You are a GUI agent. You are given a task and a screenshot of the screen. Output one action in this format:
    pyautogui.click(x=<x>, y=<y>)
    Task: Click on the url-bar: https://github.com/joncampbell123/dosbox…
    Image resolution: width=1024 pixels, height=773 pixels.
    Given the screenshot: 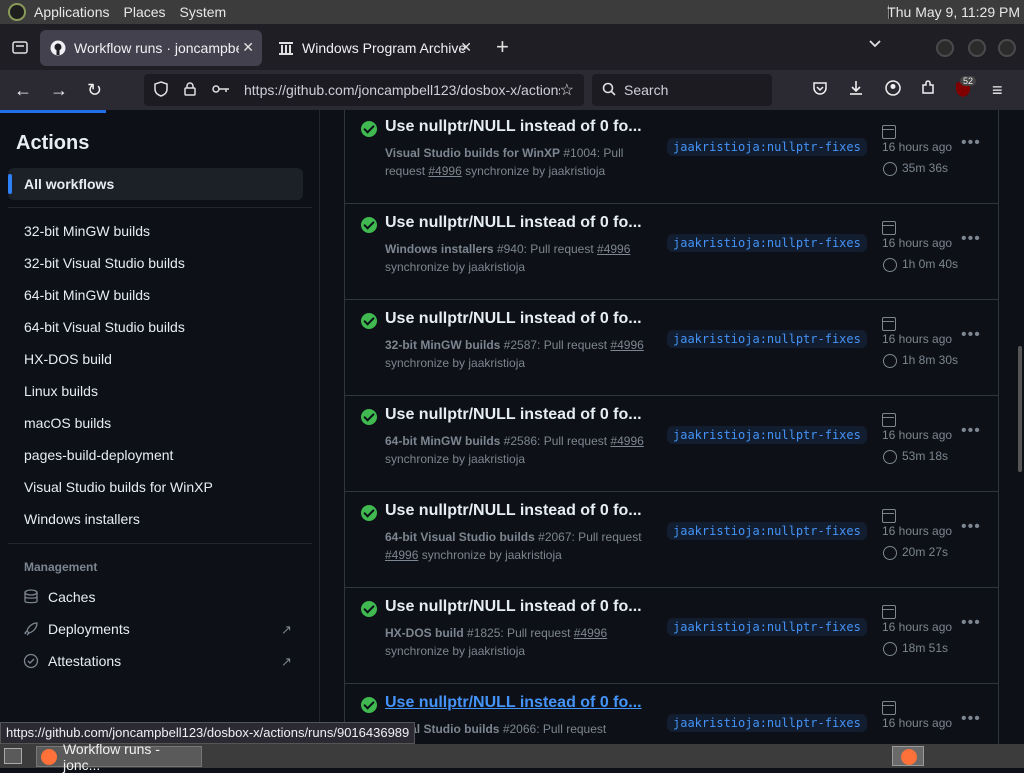 What is the action you would take?
    pyautogui.click(x=364, y=90)
    